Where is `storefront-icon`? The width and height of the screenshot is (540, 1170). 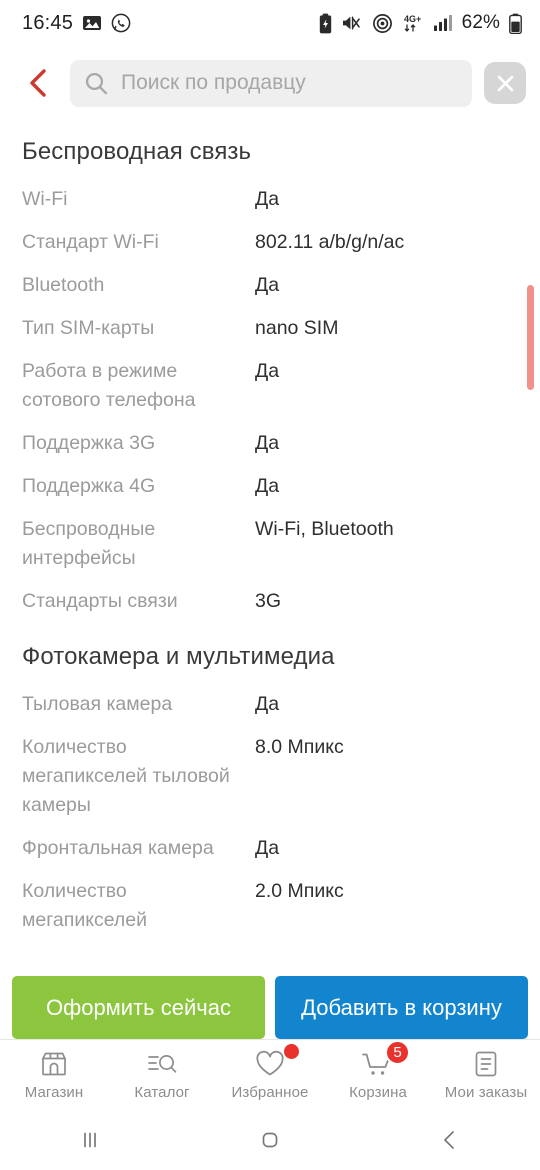 storefront-icon is located at coordinates (54, 1064).